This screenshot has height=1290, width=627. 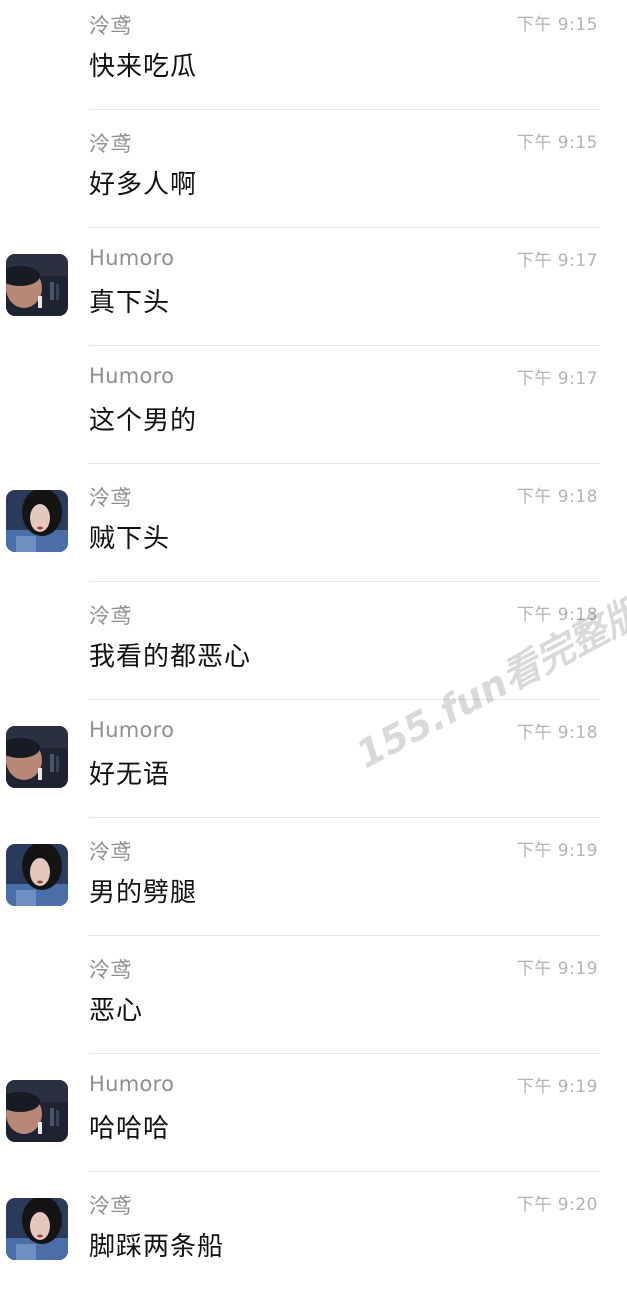 I want to click on message-row: 泠鸢 下午 9:18 我看的都恶心, so click(x=313, y=641).